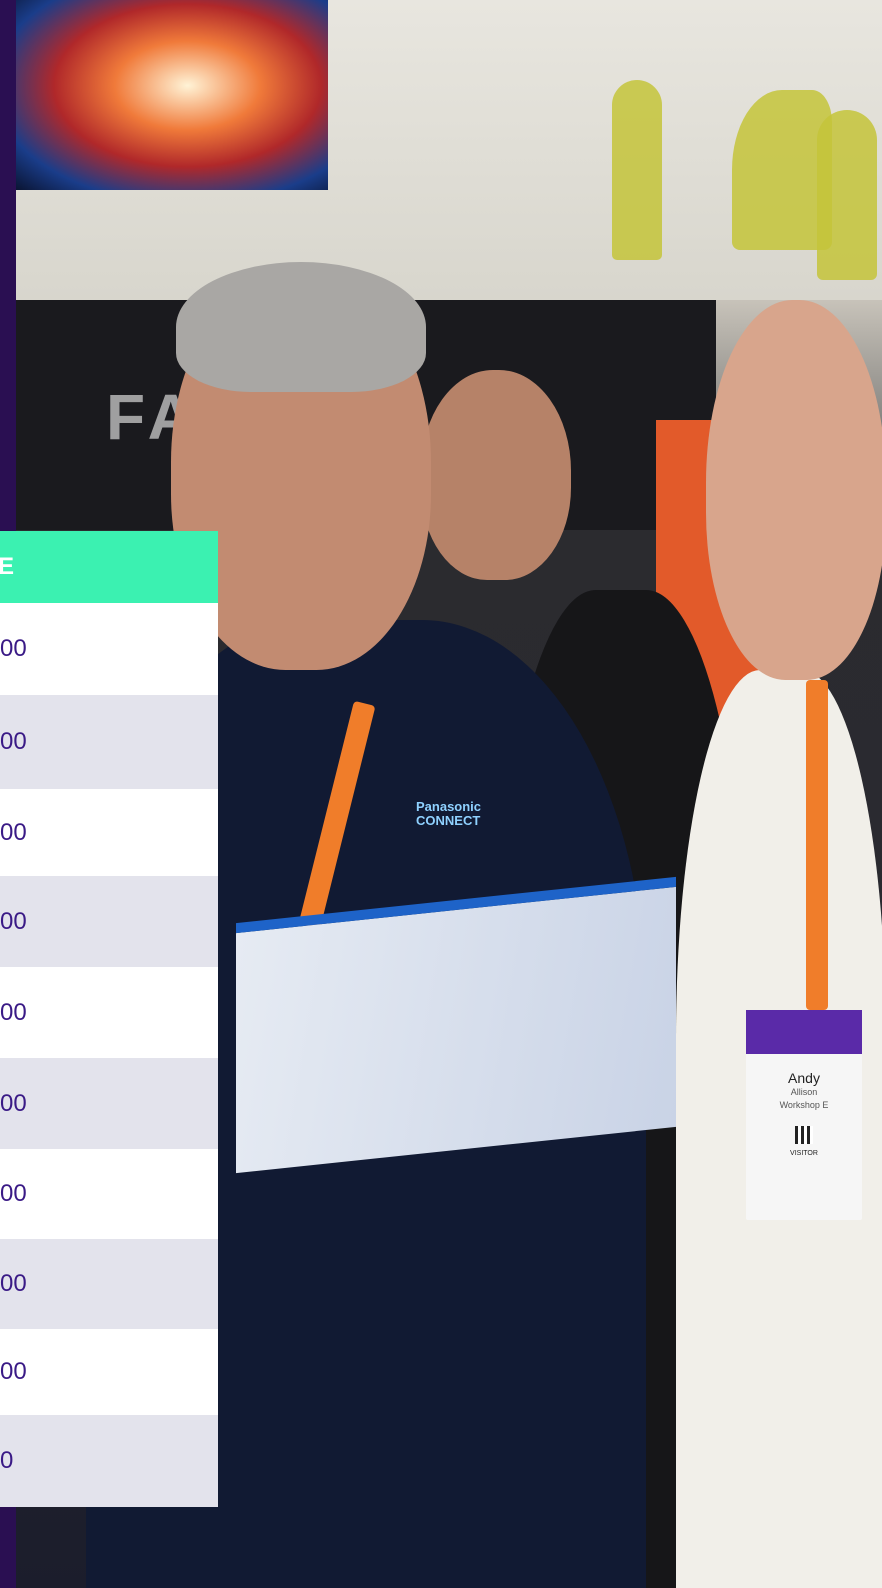 This screenshot has height=1588, width=882. I want to click on name-badge: Andy Allison Workshop E VISITOR, so click(804, 1115).